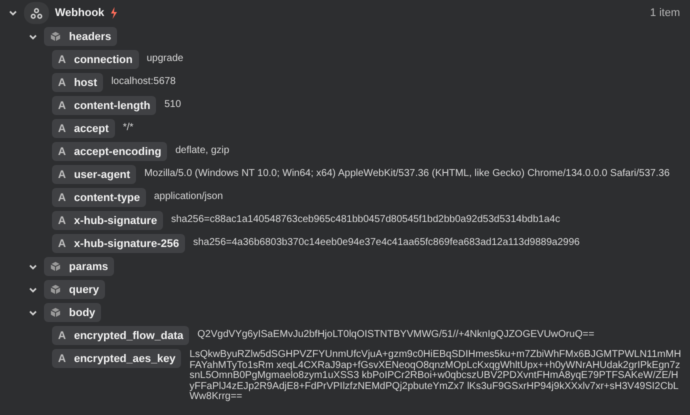 The width and height of the screenshot is (690, 415). Describe the element at coordinates (99, 197) in the screenshot. I see `field-key: A content-type` at that location.